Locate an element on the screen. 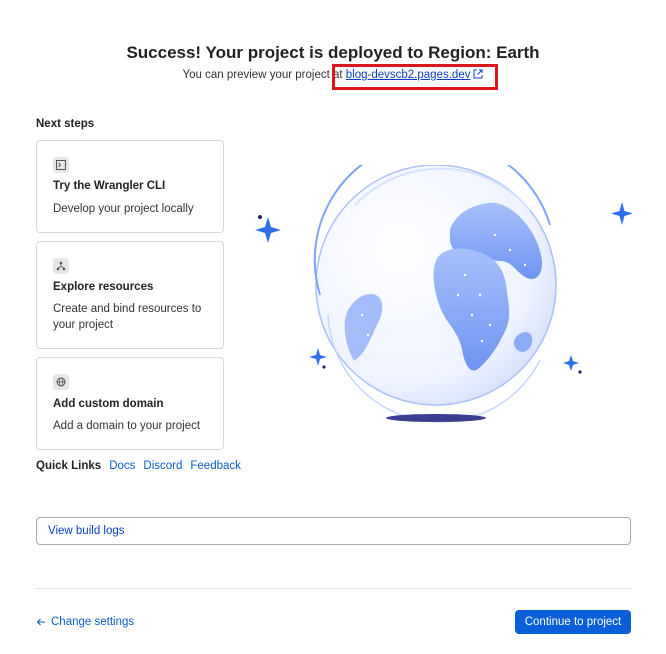 The width and height of the screenshot is (666, 654). next-steps-heading: Next steps is located at coordinates (65, 124).